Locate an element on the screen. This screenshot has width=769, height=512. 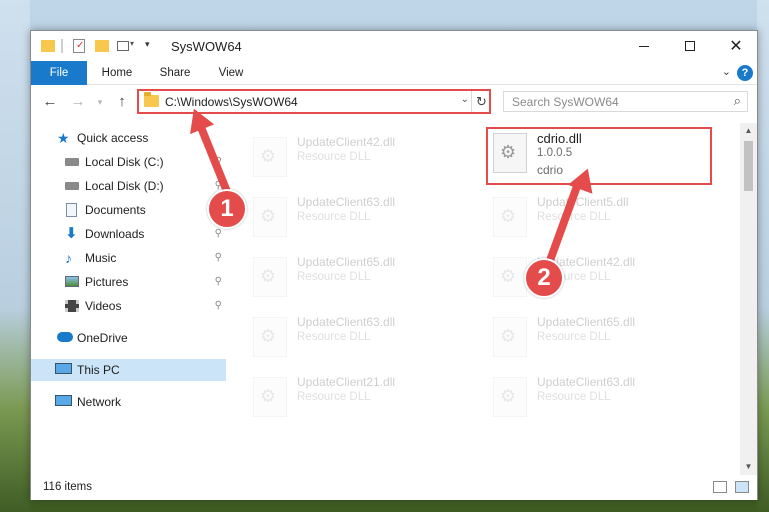
search-box: Search SysWOW64 ⌕ is located at coordinates (625, 101).